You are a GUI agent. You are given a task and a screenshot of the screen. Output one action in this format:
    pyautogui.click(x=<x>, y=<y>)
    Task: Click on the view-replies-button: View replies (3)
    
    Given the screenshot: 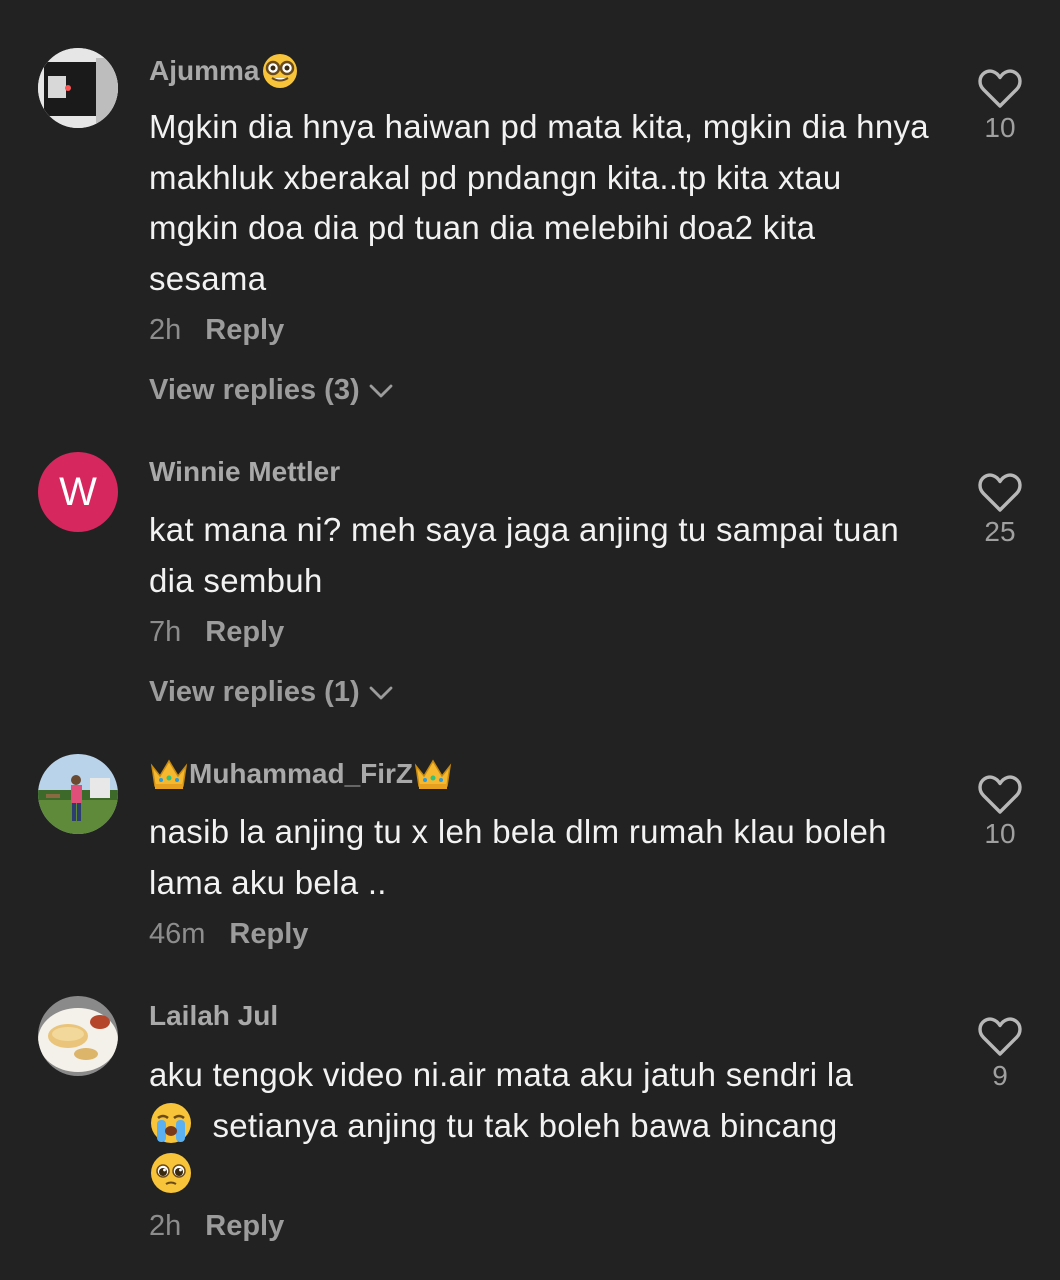 What is the action you would take?
    pyautogui.click(x=271, y=390)
    